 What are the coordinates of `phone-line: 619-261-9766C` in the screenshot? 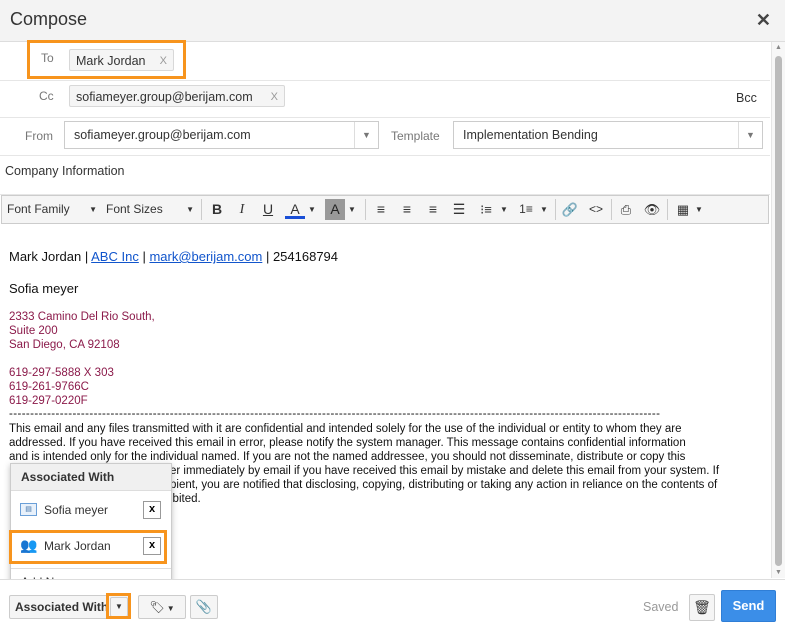 It's located at (49, 387).